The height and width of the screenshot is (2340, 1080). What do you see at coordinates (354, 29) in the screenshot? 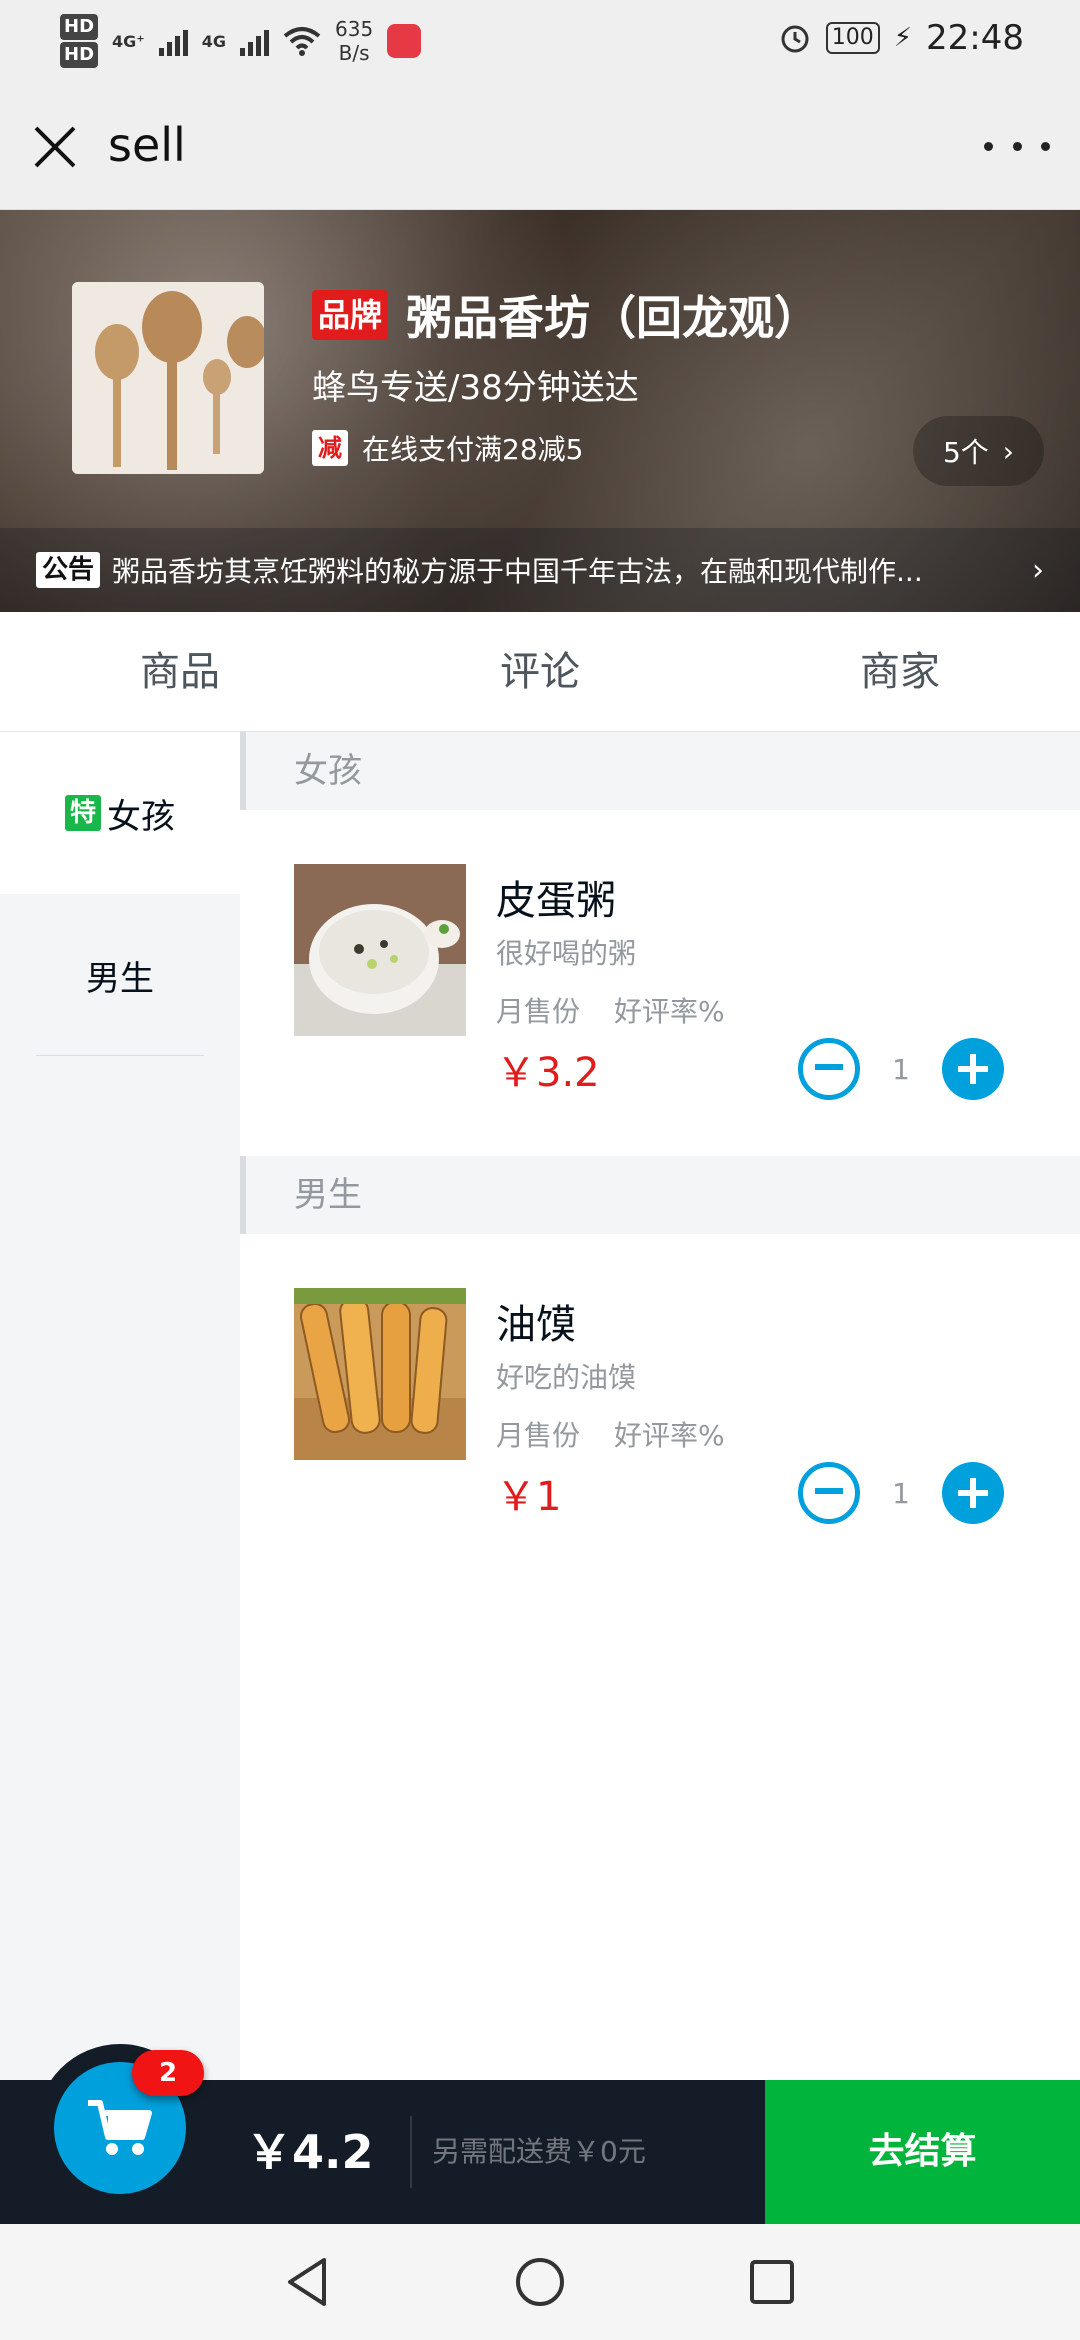
I see `net-speed-value: 635` at bounding box center [354, 29].